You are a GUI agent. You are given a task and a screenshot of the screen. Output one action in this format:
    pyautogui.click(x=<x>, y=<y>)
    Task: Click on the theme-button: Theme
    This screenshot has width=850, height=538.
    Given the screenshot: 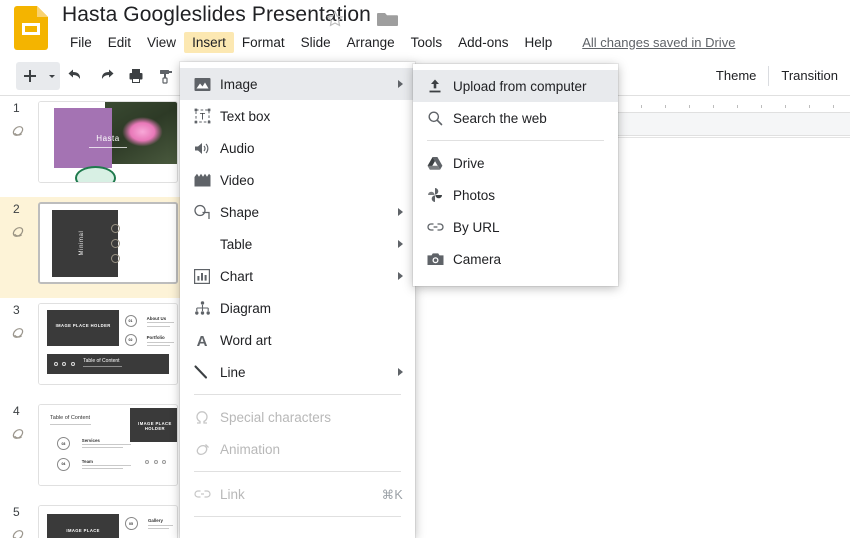 What is the action you would take?
    pyautogui.click(x=736, y=75)
    